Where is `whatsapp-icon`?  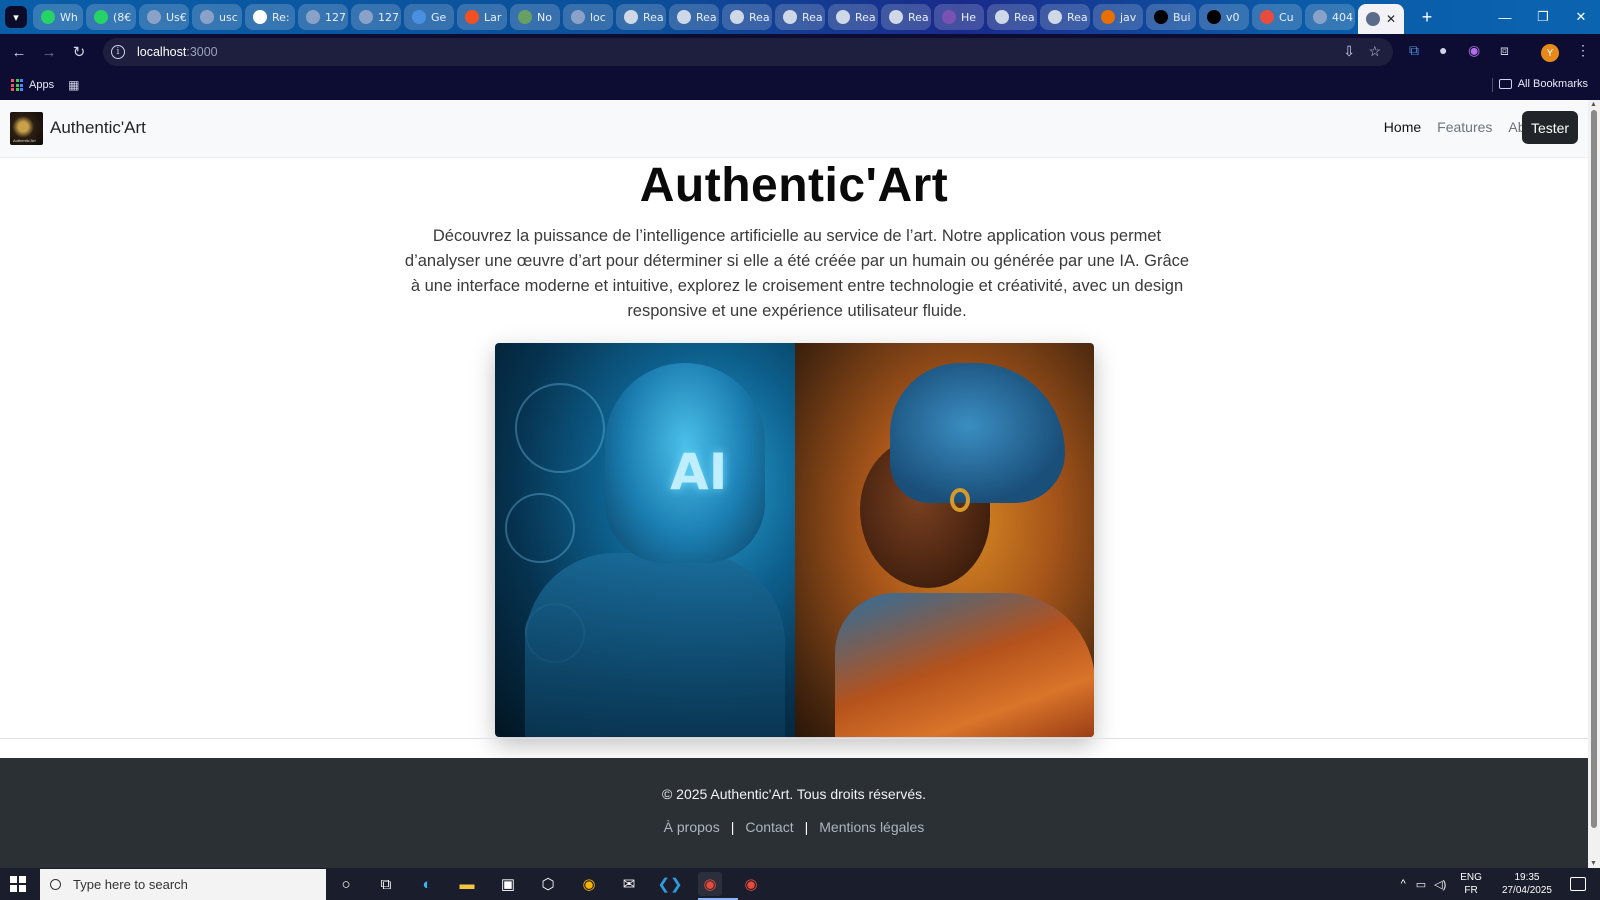
whatsapp-icon is located at coordinates (48, 17).